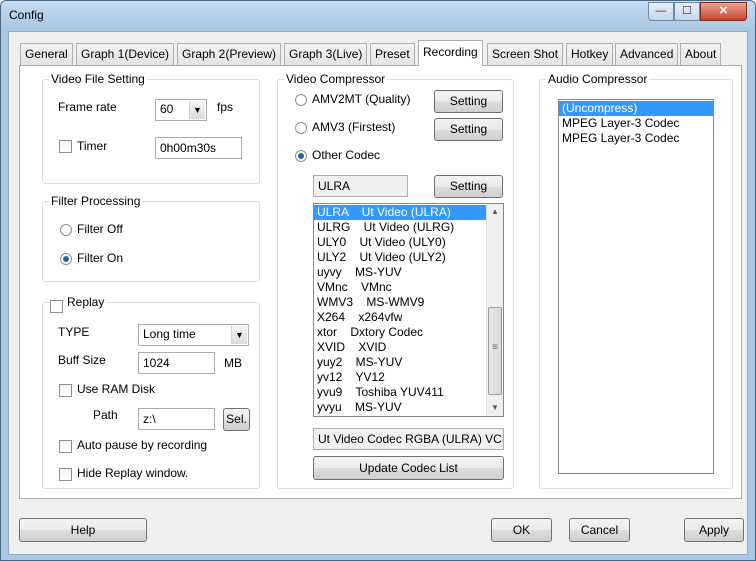  What do you see at coordinates (495, 347) in the screenshot?
I see `scroll-grip-icon: ≡` at bounding box center [495, 347].